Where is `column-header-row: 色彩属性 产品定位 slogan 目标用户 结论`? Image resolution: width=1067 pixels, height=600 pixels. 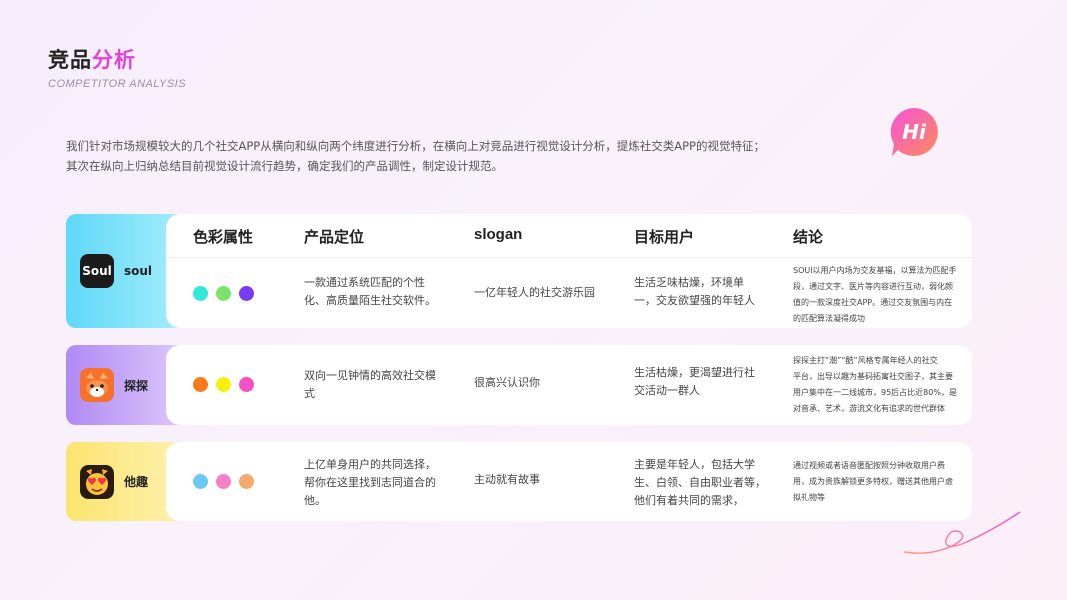
column-header-row: 色彩属性 产品定位 slogan 目标用户 结论 is located at coordinates (569, 236).